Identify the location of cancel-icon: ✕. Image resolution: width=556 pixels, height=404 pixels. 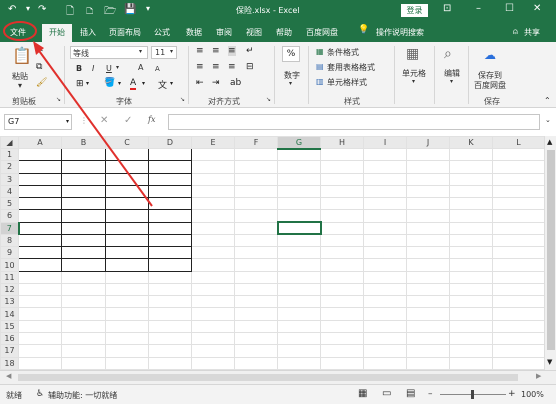
(104, 120).